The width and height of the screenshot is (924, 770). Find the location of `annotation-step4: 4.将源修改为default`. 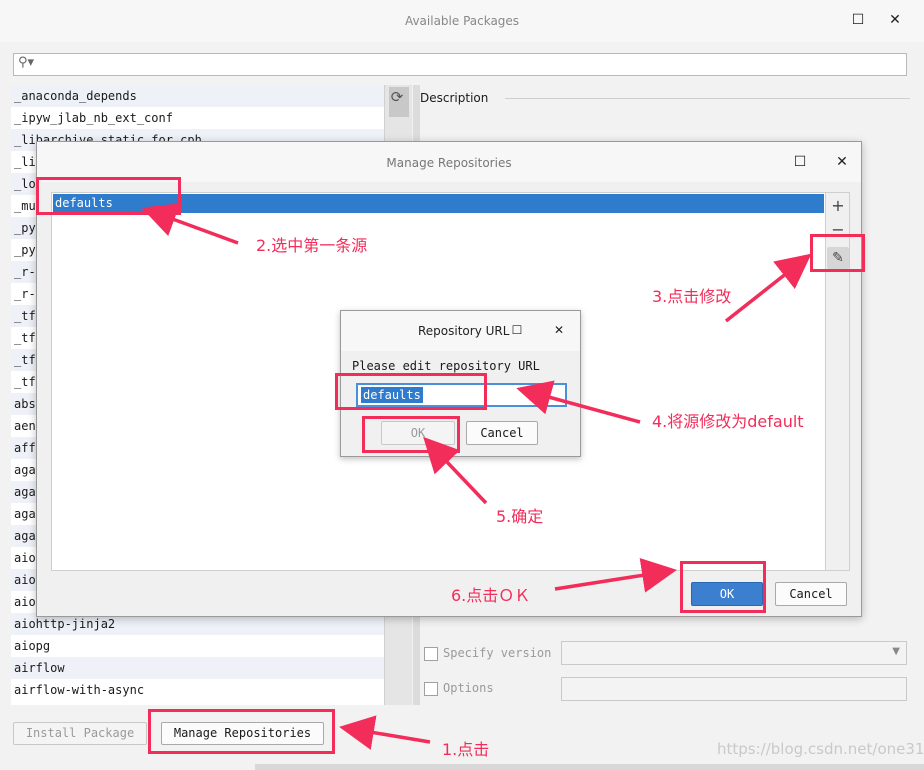

annotation-step4: 4.将源修改为default is located at coordinates (728, 421).